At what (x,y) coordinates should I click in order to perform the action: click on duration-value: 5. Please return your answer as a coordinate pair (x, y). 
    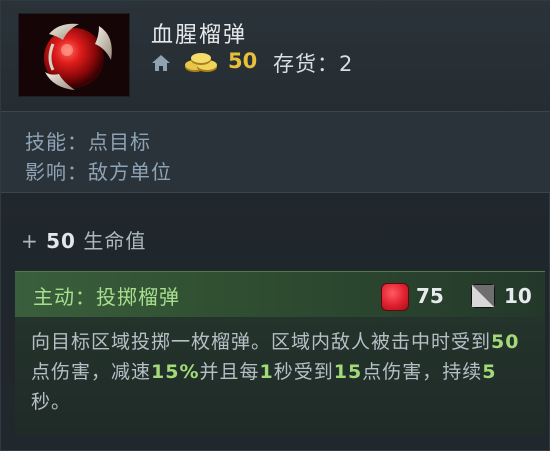
    Looking at the image, I should click on (489, 372).